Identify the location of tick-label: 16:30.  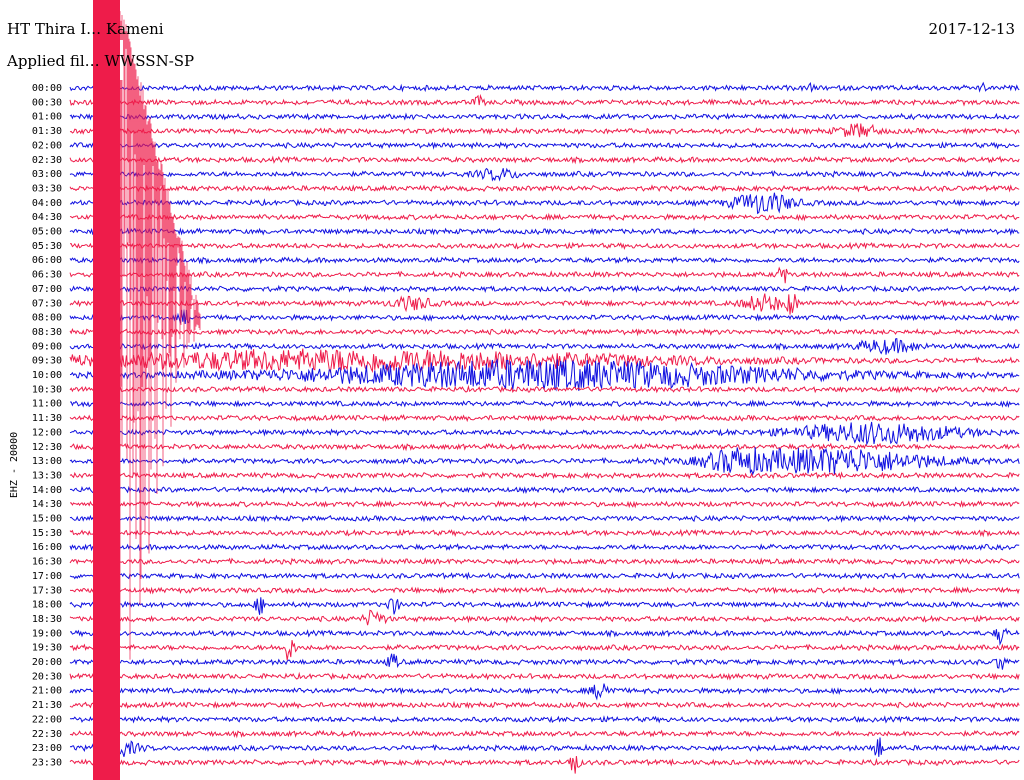
(47, 562).